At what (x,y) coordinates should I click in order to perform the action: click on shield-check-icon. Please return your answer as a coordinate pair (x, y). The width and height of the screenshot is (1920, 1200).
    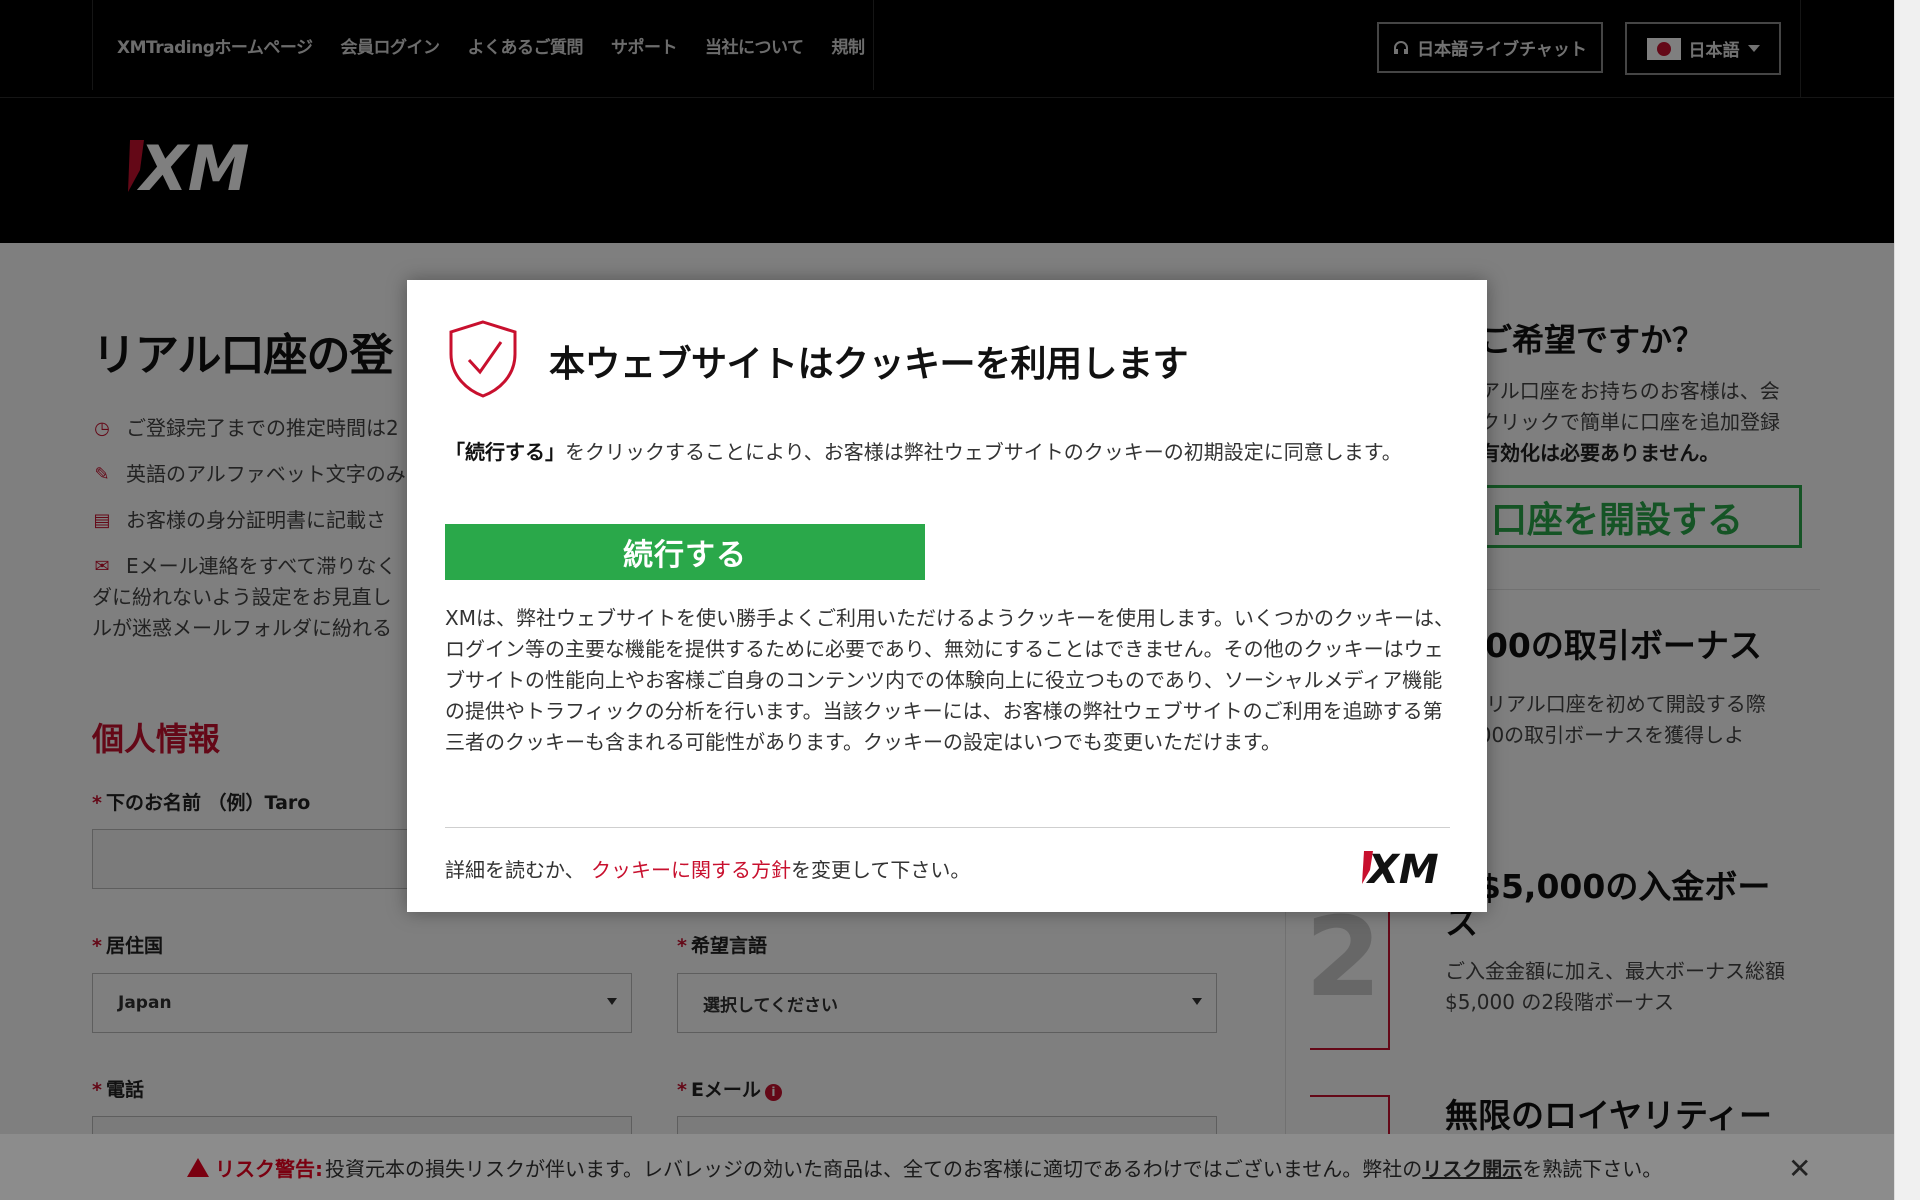
    Looking at the image, I should click on (483, 359).